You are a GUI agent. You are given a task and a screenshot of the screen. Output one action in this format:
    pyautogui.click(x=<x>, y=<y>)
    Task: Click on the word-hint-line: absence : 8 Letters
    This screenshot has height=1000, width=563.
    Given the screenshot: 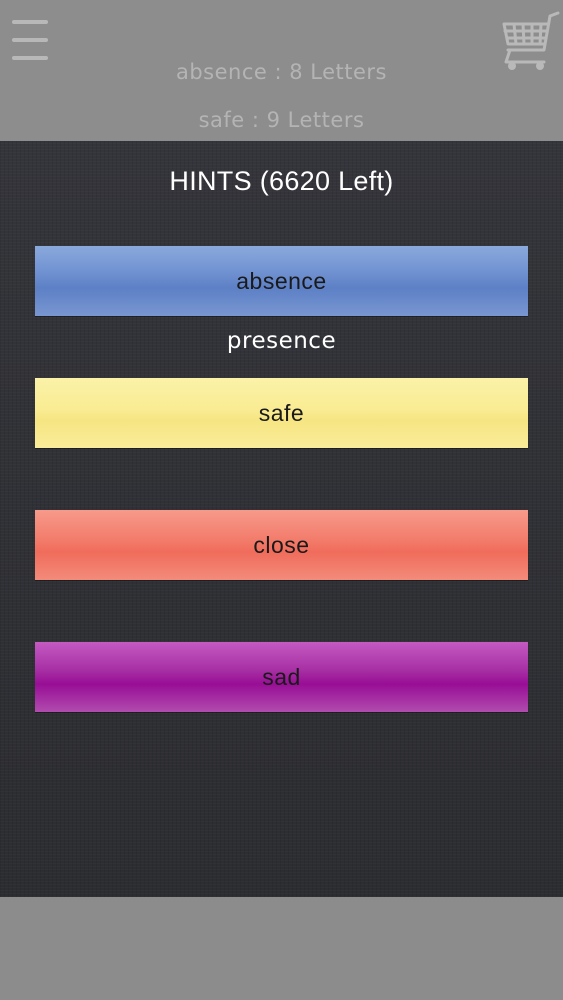 What is the action you would take?
    pyautogui.click(x=281, y=72)
    